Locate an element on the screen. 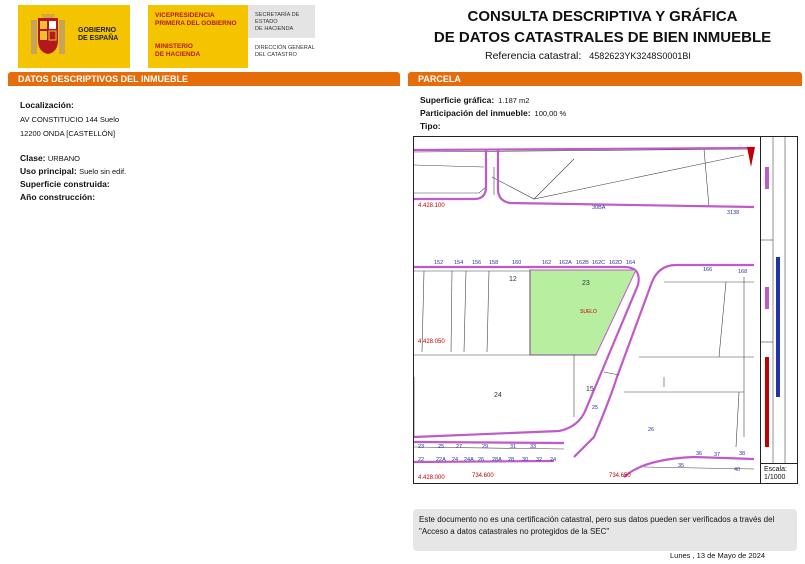 This screenshot has height=564, width=805. gobierno-text: GOBIERNO DE ESPAÑA is located at coordinates (98, 34).